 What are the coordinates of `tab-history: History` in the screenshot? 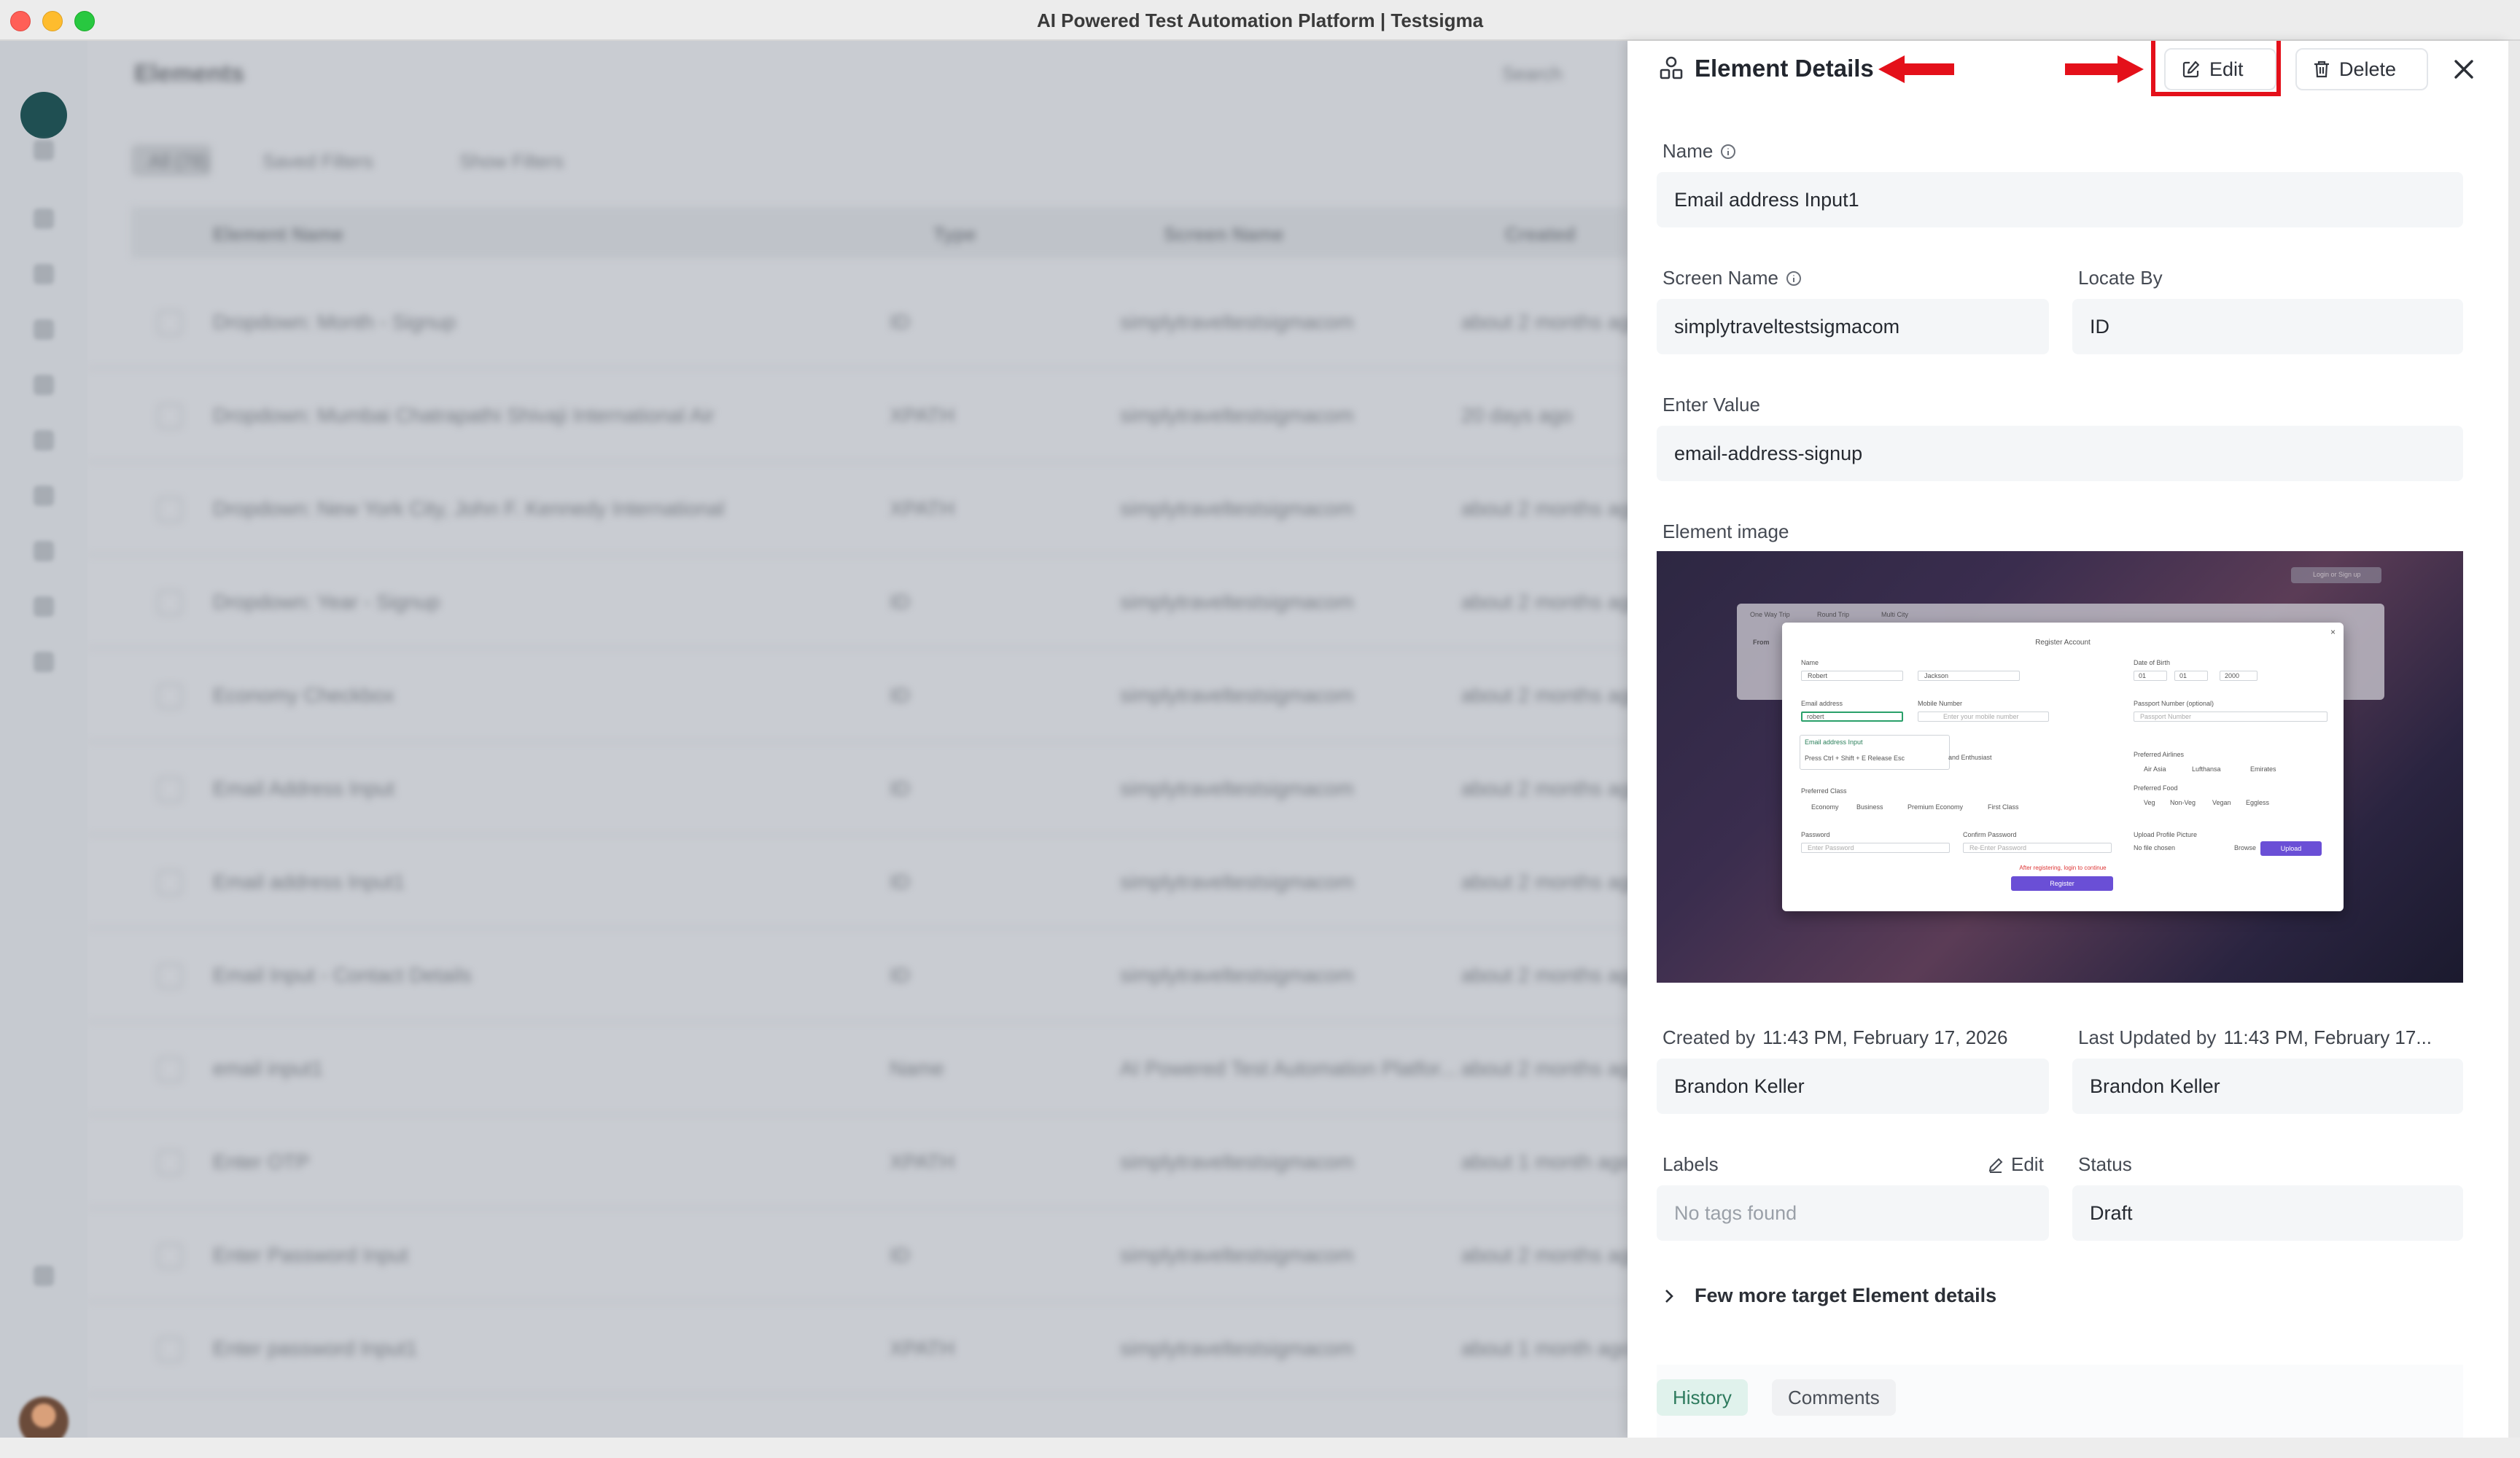 It's located at (1702, 1397).